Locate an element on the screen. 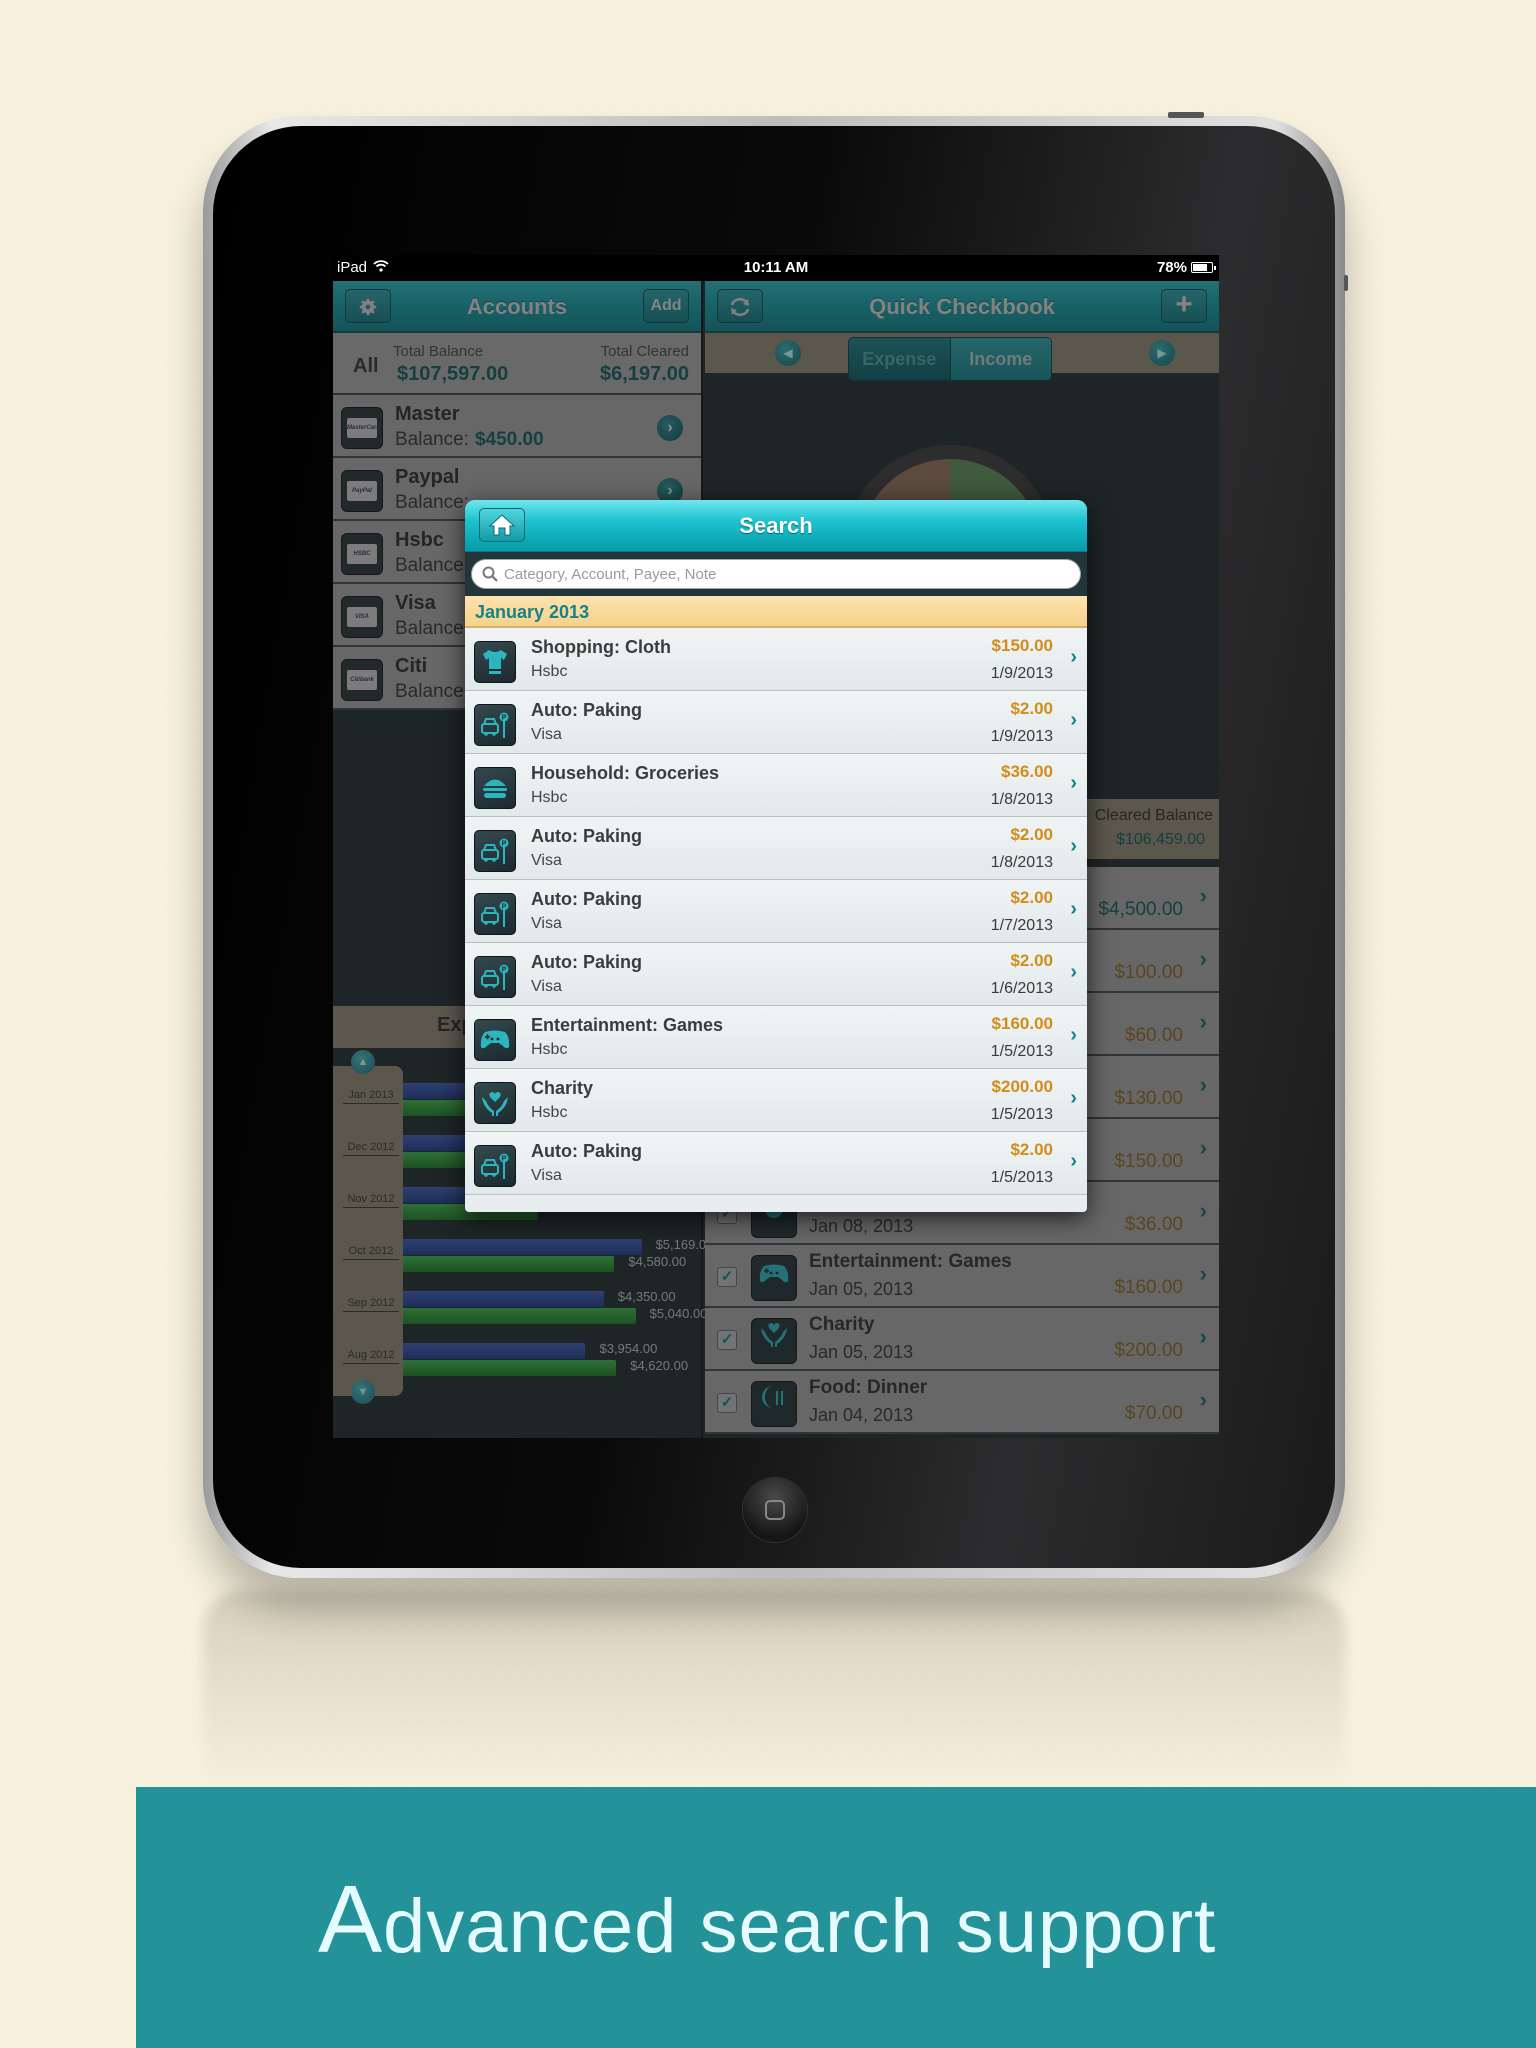 The width and height of the screenshot is (1536, 2048). add-account-button: Add is located at coordinates (666, 306).